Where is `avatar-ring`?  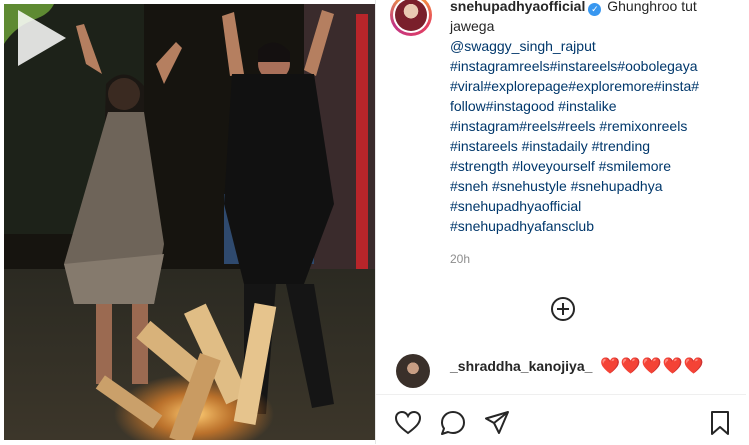 avatar-ring is located at coordinates (411, 16).